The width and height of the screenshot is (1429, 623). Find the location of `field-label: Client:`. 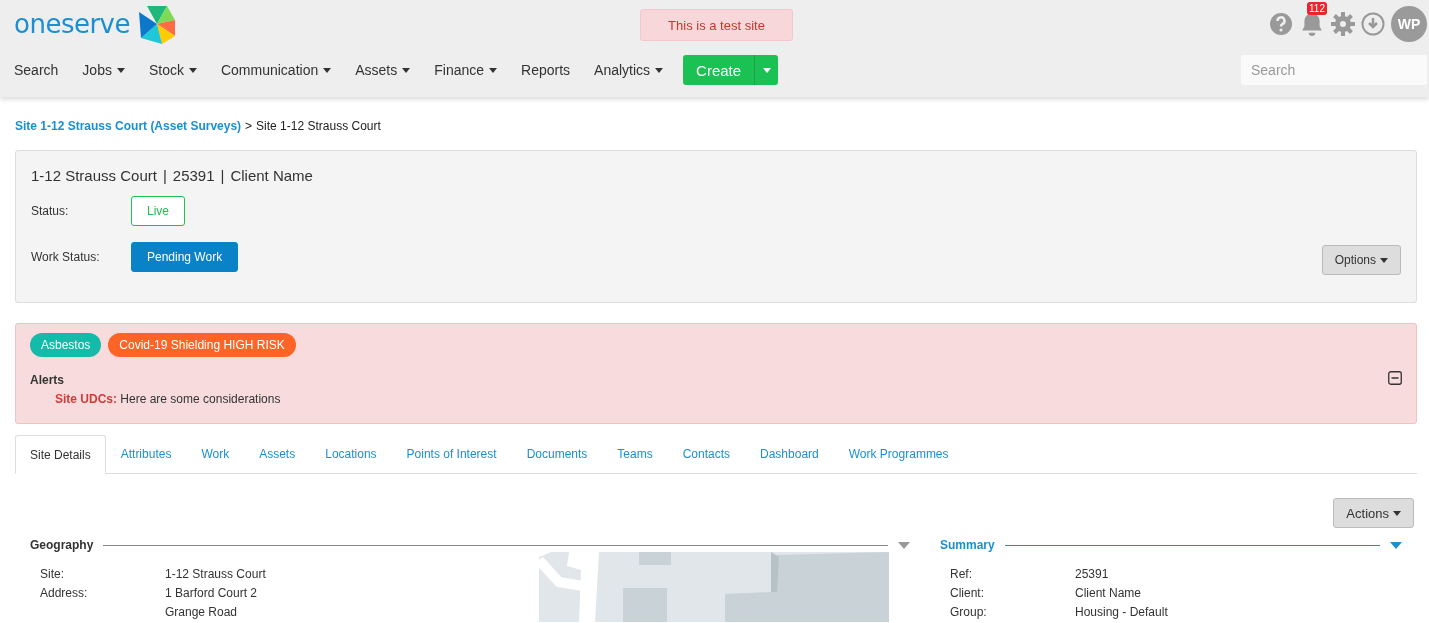

field-label: Client: is located at coordinates (967, 593).